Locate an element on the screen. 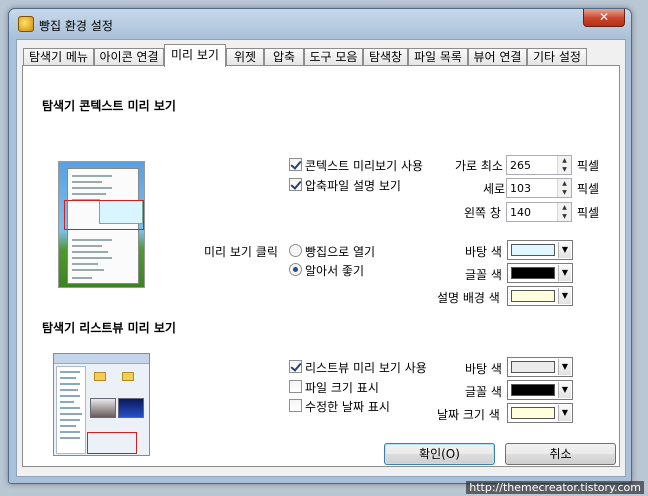 The width and height of the screenshot is (648, 496). height-input is located at coordinates (532, 188).